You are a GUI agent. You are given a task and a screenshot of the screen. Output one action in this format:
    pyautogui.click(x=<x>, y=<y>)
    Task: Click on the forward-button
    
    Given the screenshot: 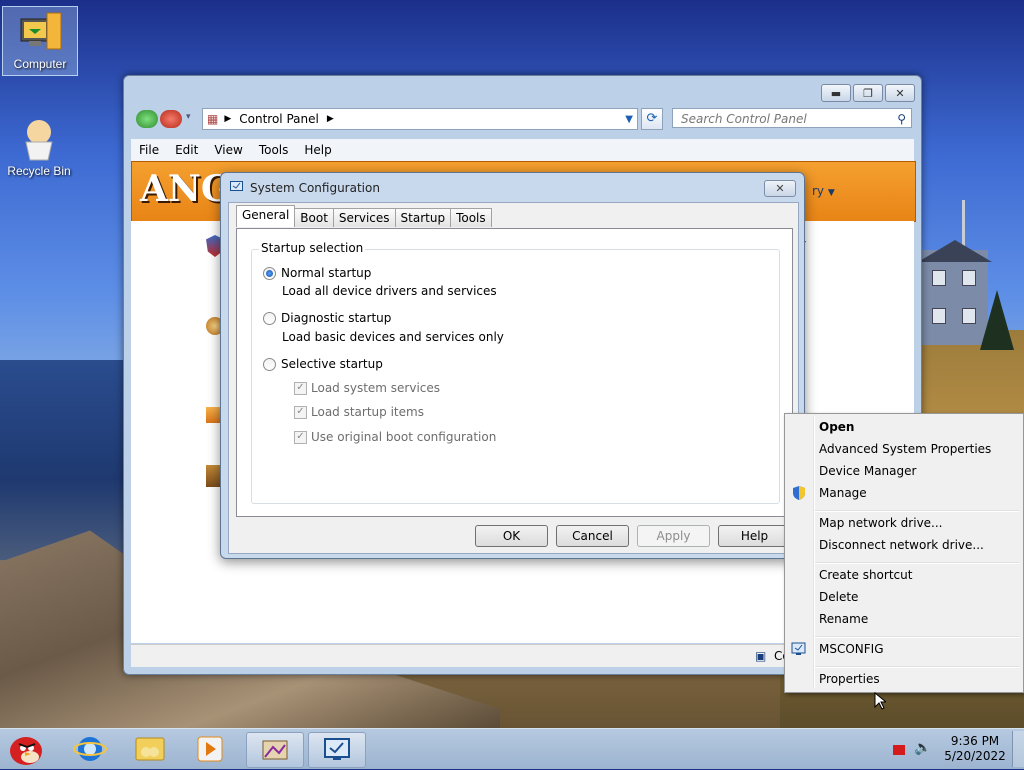 What is the action you would take?
    pyautogui.click(x=171, y=119)
    